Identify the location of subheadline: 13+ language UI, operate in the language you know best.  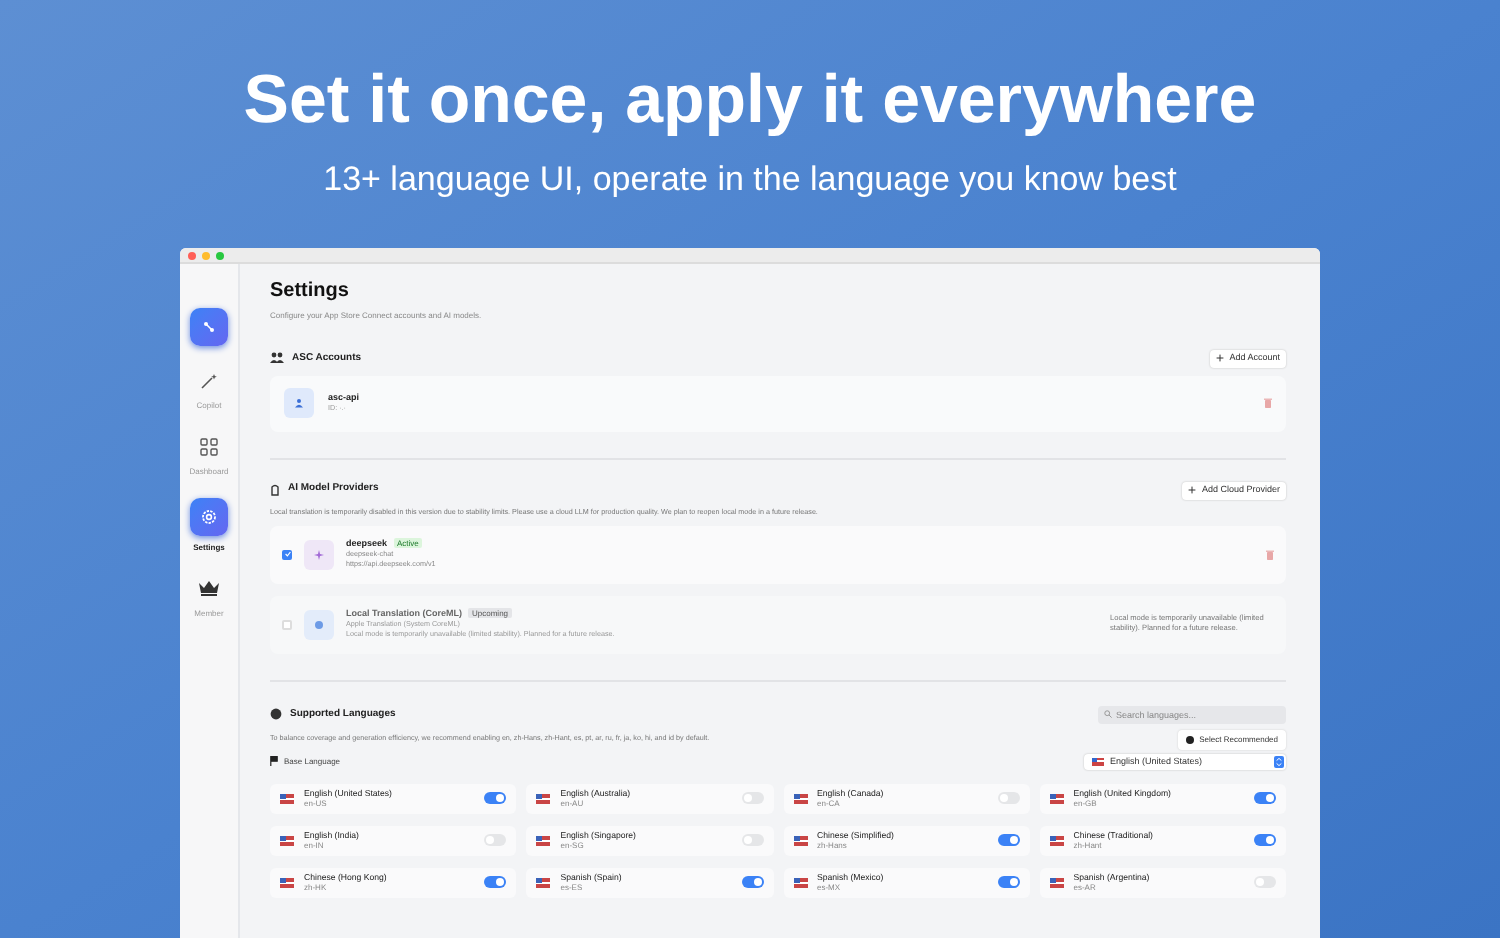
(750, 180).